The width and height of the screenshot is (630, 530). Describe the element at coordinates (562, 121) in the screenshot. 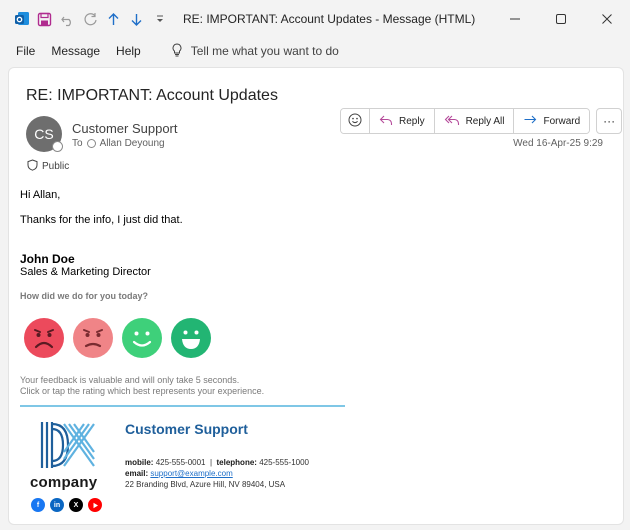

I see `forward-label: Forward` at that location.